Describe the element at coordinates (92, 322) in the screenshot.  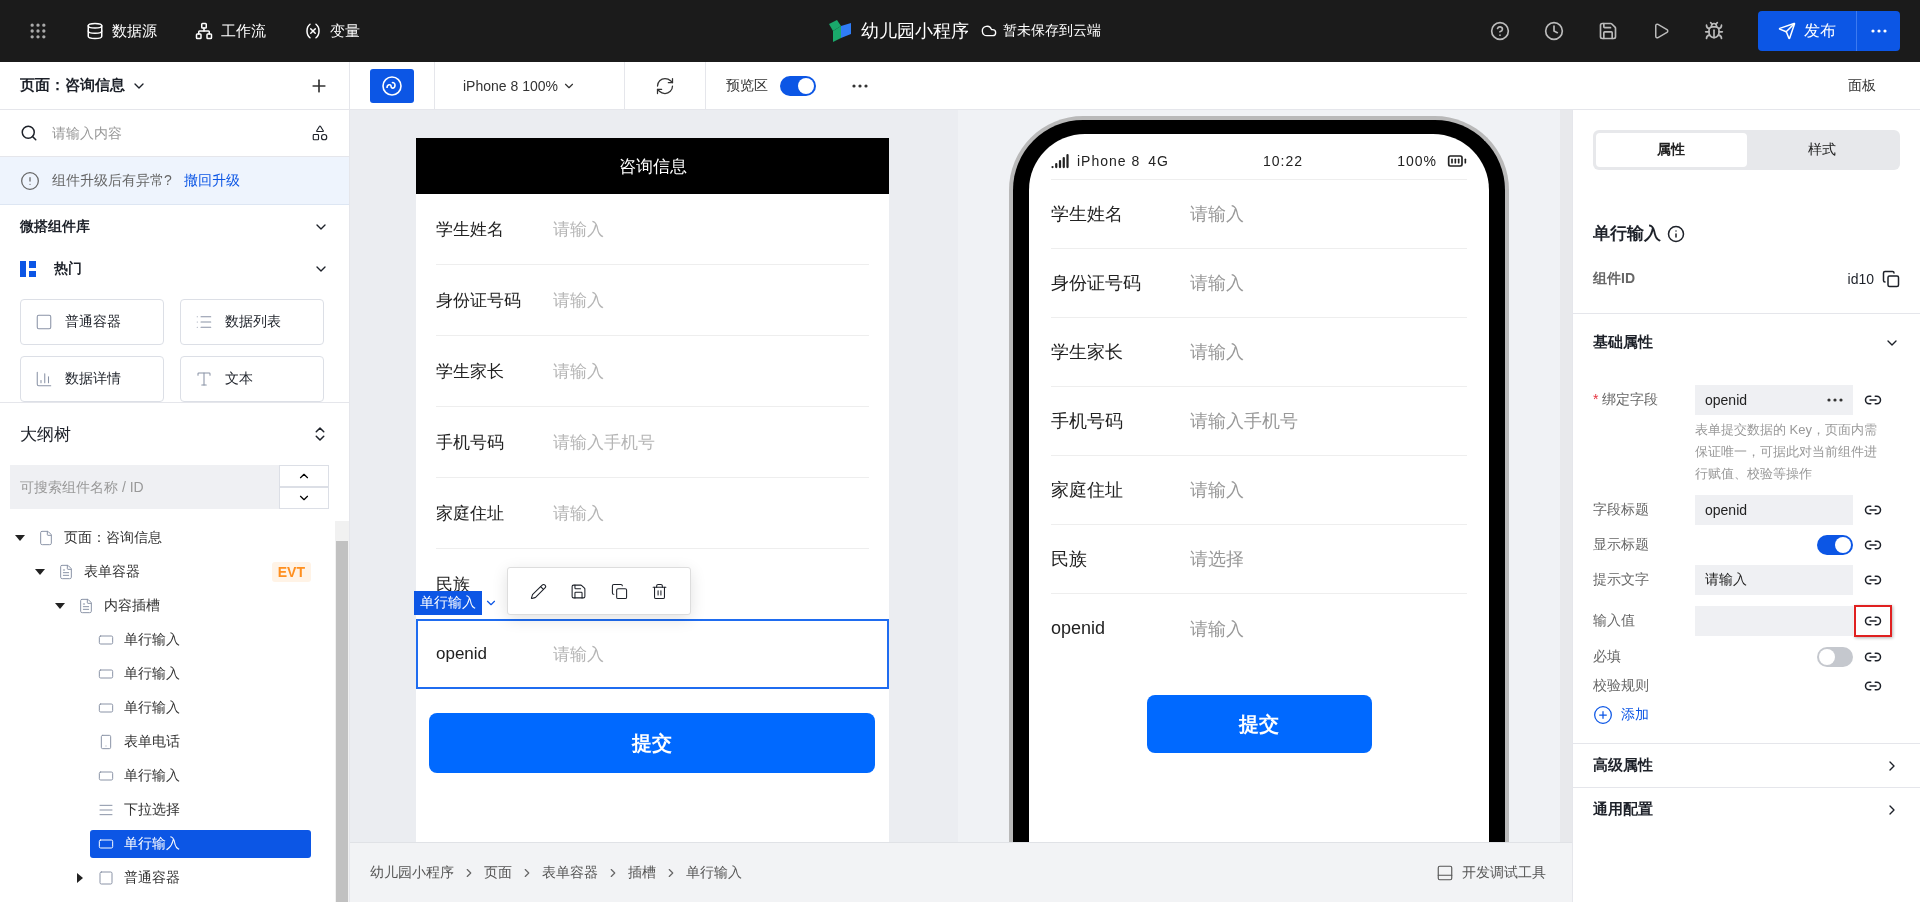
I see `component-card: 普通容器` at that location.